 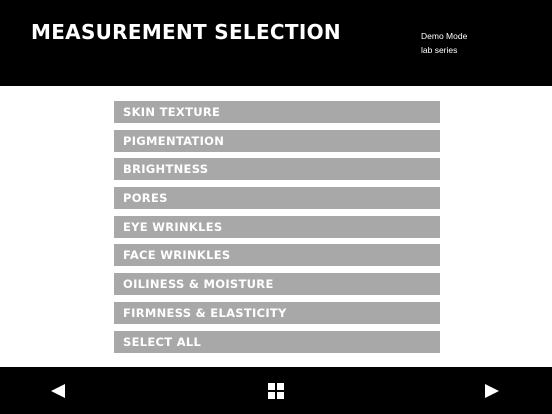 What do you see at coordinates (277, 169) in the screenshot?
I see `measurement-item-brightness: BRIGHTNESS` at bounding box center [277, 169].